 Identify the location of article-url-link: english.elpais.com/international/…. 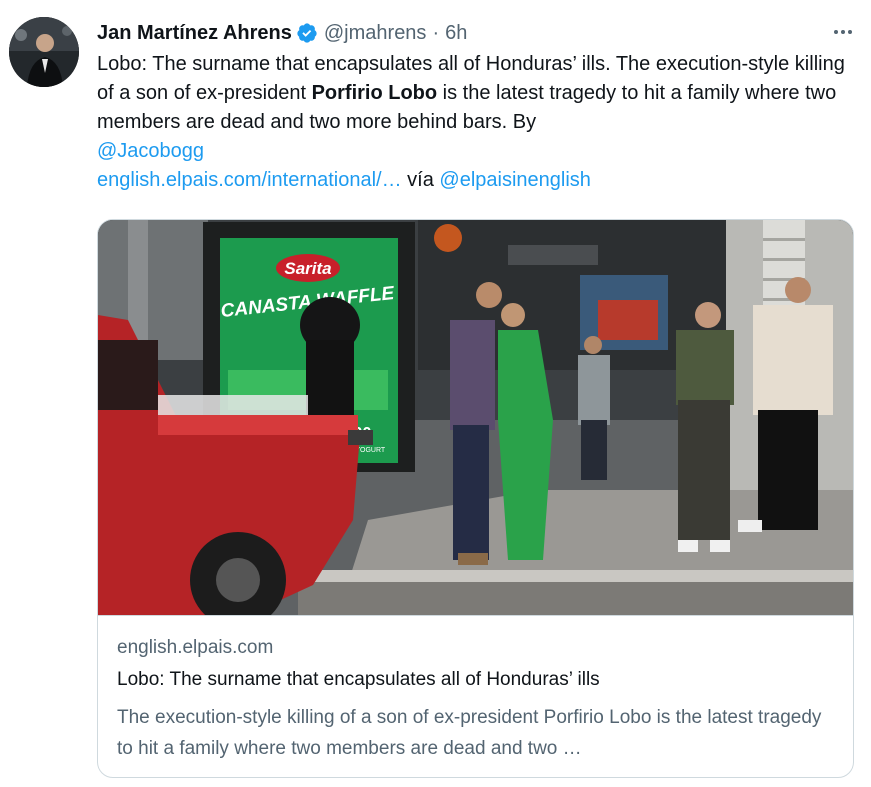
(249, 180).